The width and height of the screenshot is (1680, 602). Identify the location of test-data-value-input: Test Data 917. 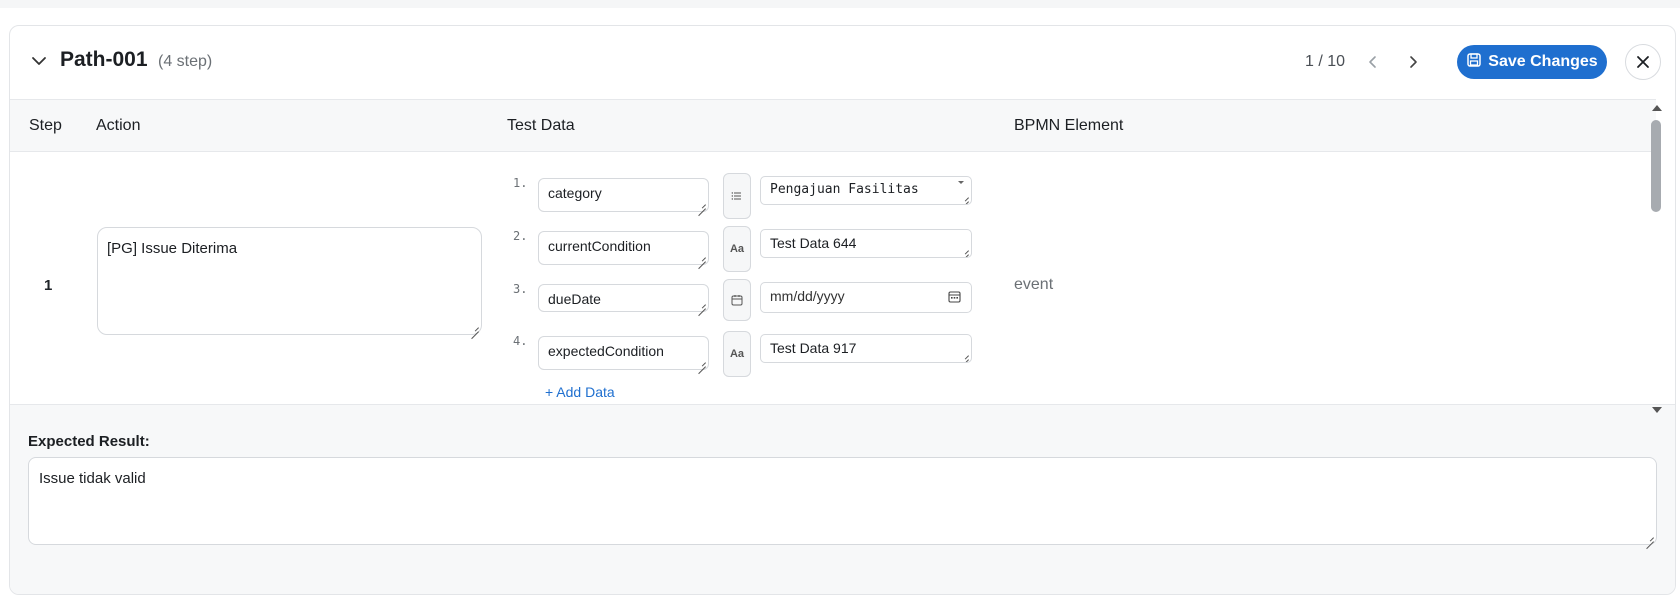
(866, 348).